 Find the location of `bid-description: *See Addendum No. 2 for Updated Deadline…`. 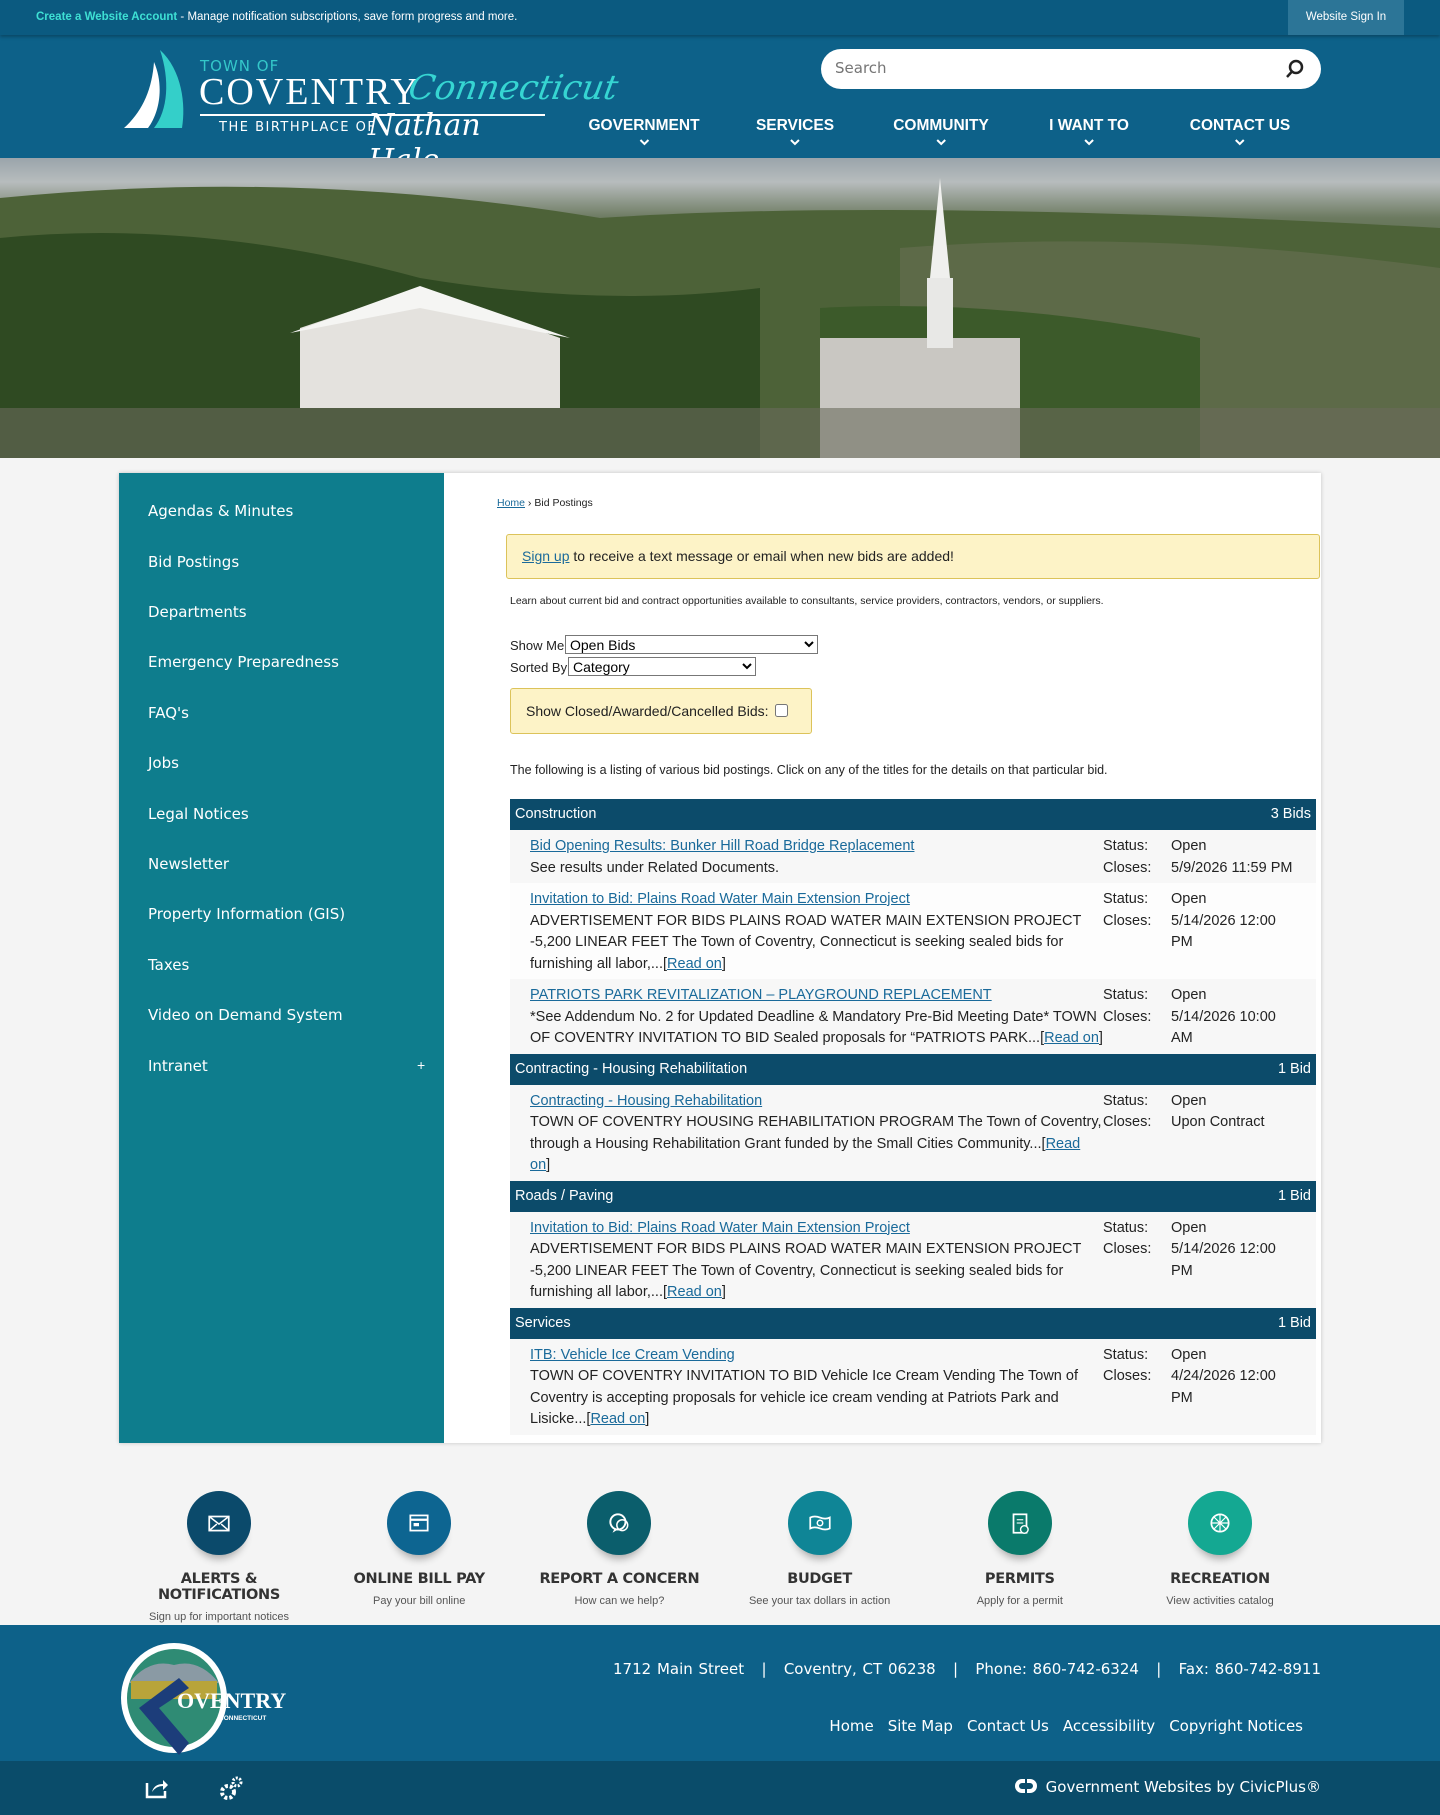

bid-description: *See Addendum No. 2 for Updated Deadline… is located at coordinates (813, 1027).